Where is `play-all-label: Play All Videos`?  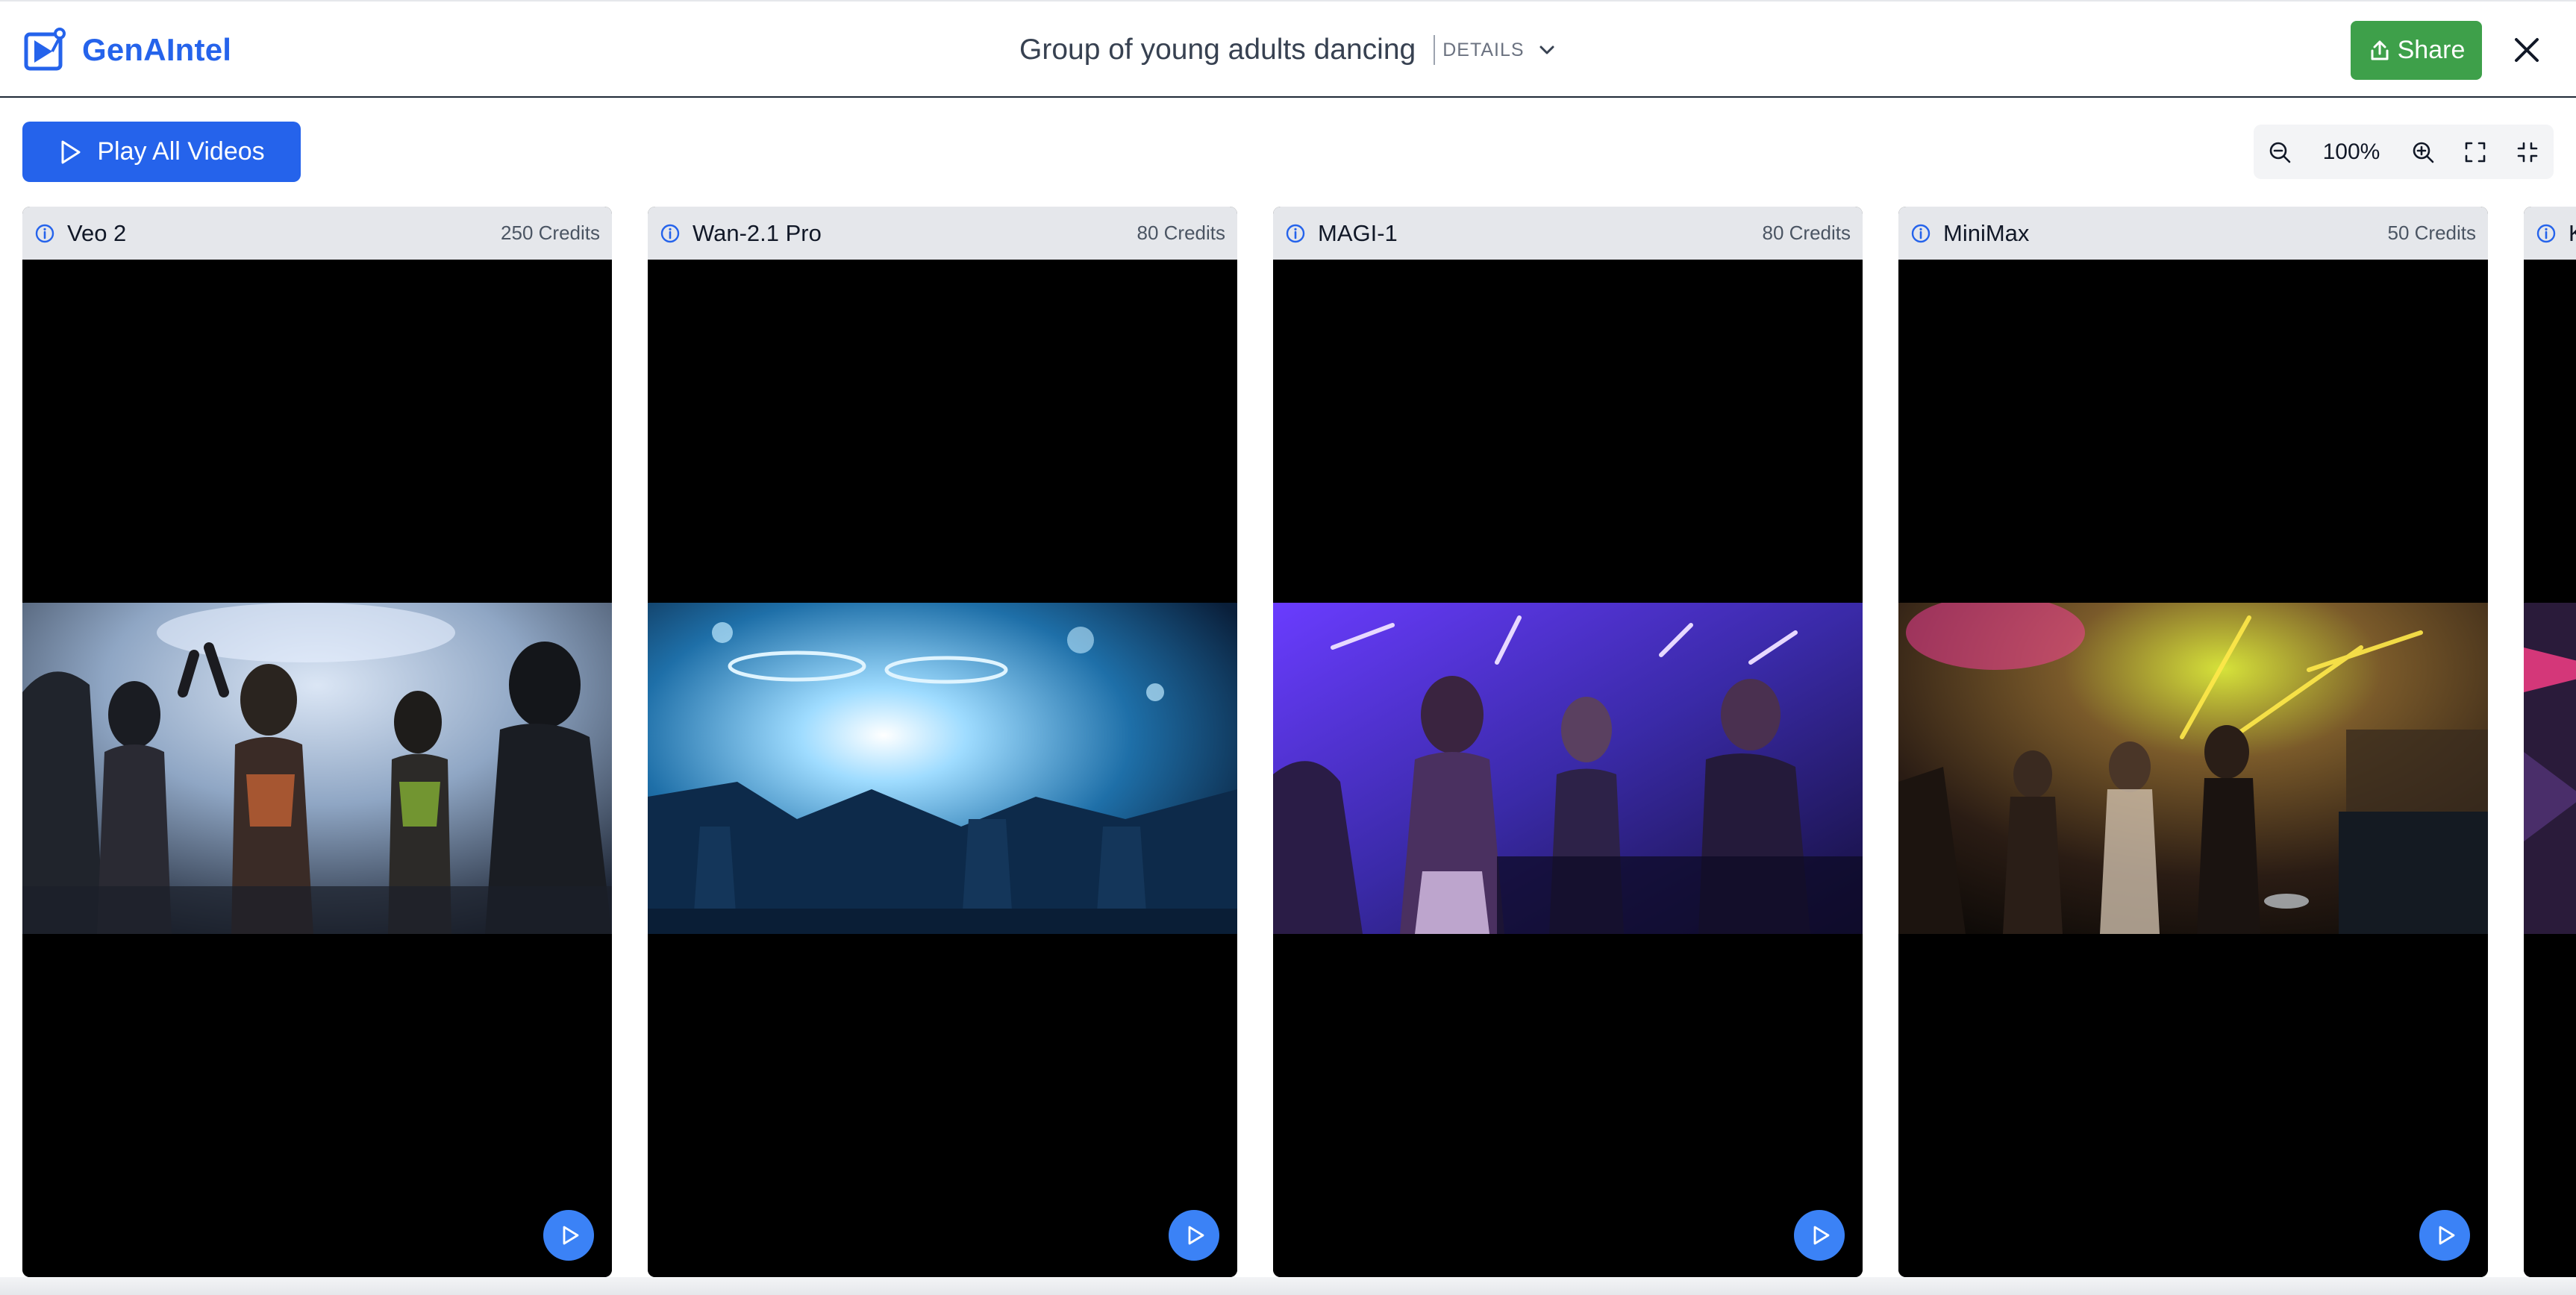
play-all-label: Play All Videos is located at coordinates (181, 151).